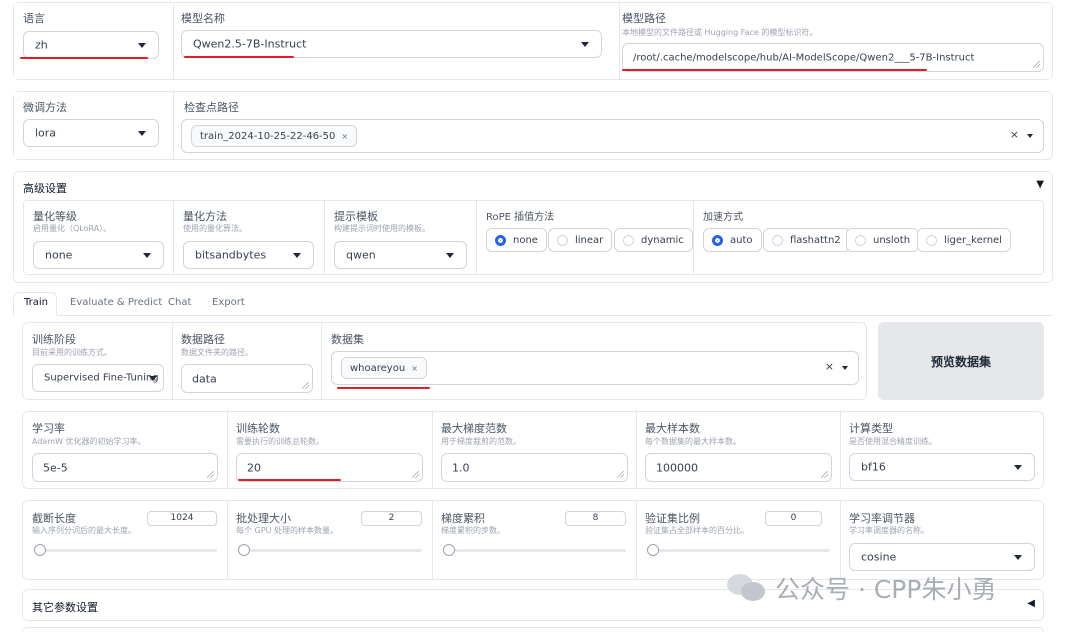 This screenshot has height=632, width=1080. What do you see at coordinates (182, 518) in the screenshot?
I see `cutoff-len-number: 1024` at bounding box center [182, 518].